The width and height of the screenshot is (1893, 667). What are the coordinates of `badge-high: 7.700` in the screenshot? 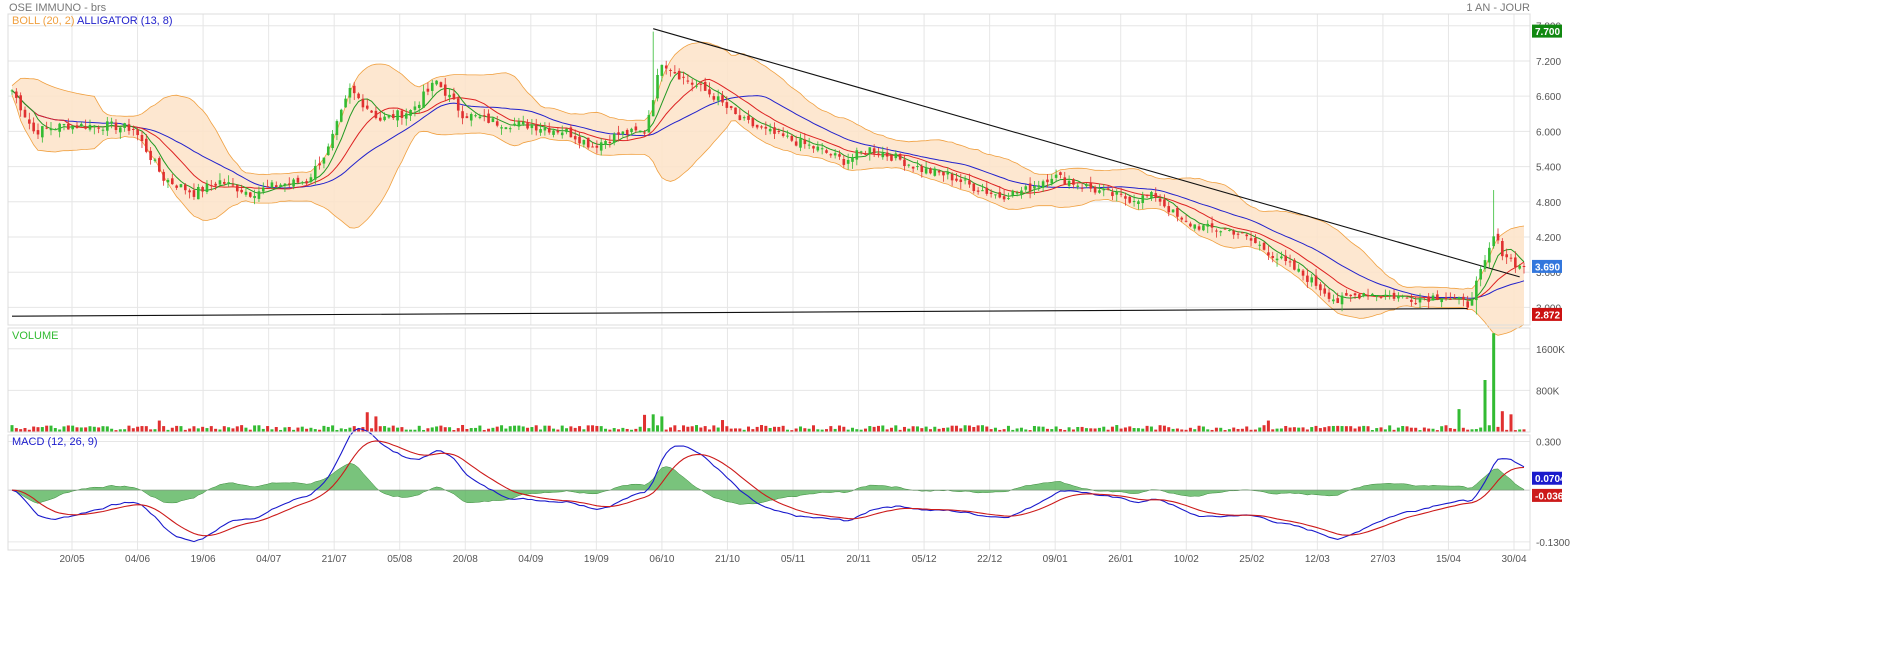 It's located at (1547, 32).